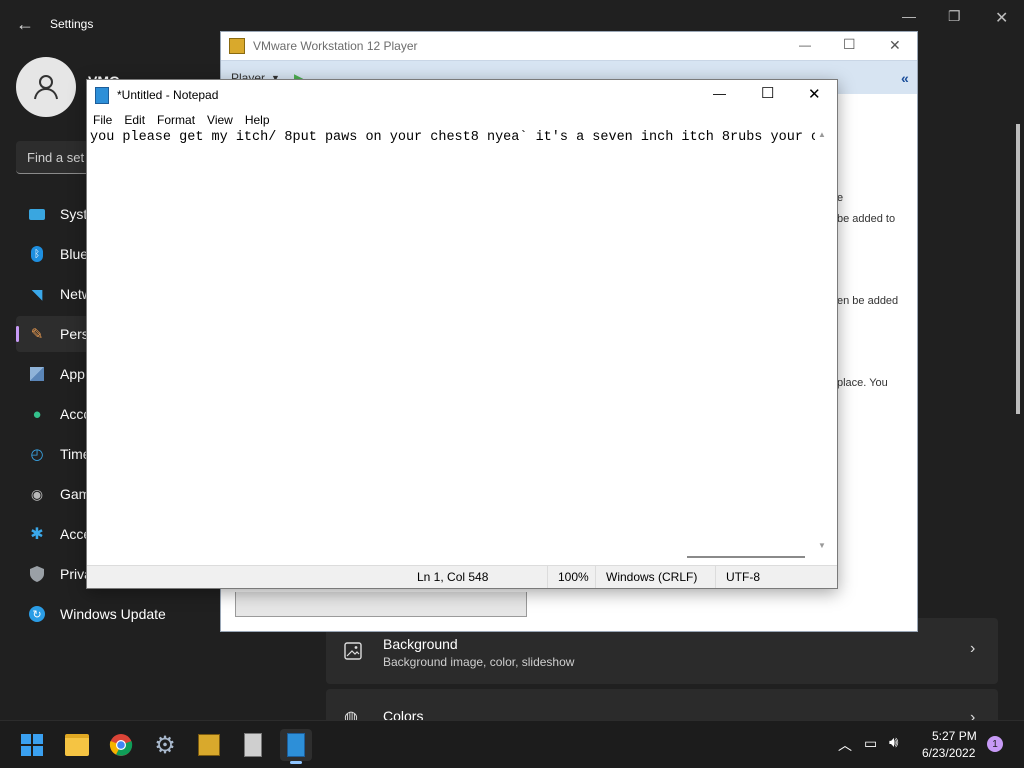  I want to click on clock-time: 5:27 PM, so click(954, 736).